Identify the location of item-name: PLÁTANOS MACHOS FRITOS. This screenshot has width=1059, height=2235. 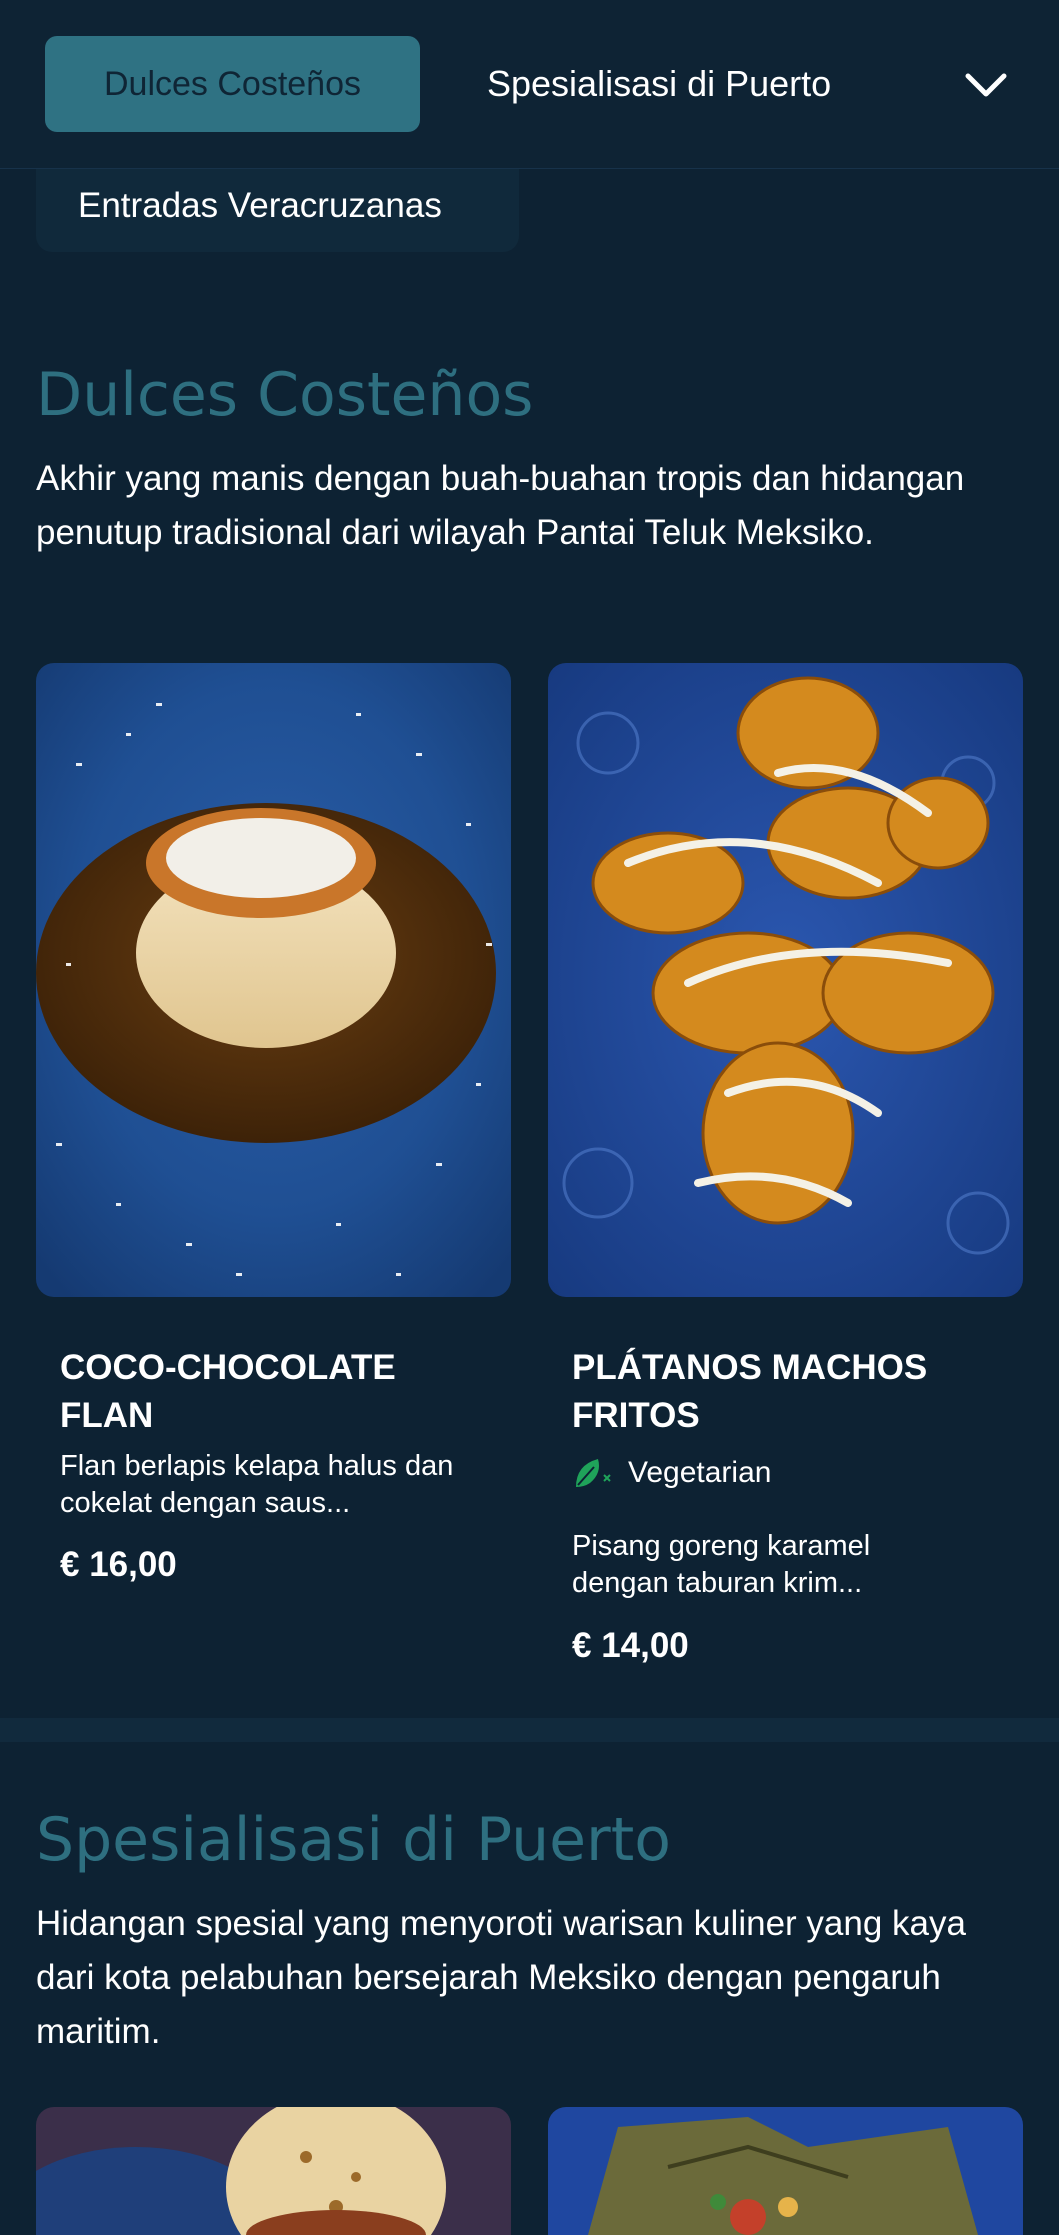
(772, 1392).